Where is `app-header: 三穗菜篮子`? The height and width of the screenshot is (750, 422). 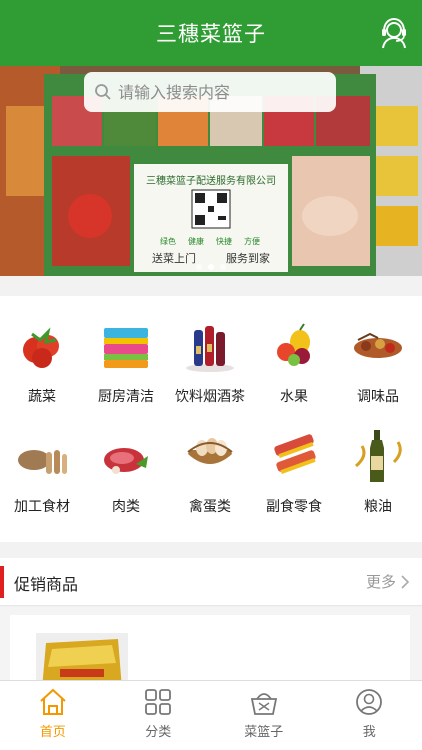
app-header: 三穗菜篮子 is located at coordinates (211, 33).